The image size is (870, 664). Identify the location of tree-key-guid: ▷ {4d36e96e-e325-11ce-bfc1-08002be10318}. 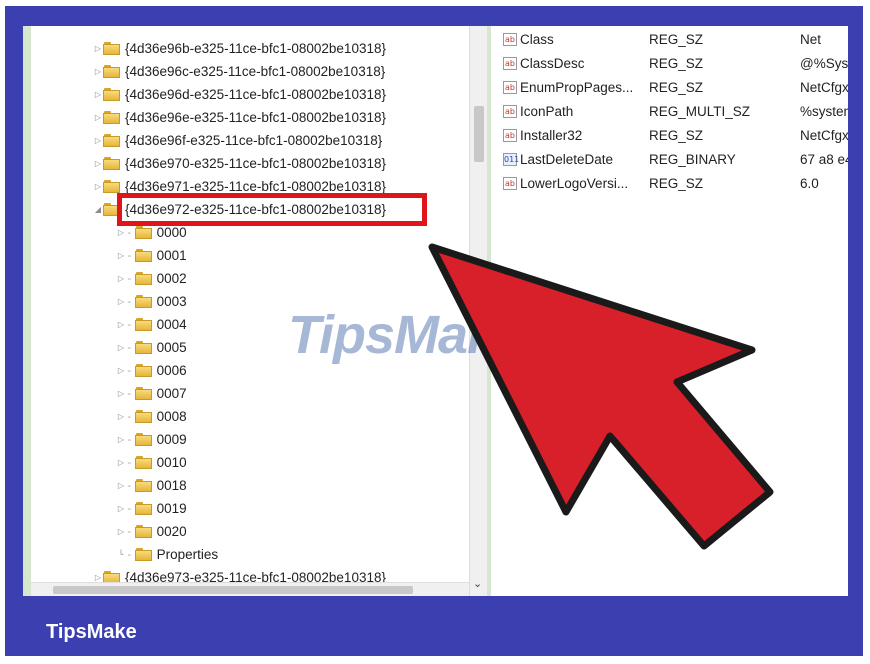
(239, 117).